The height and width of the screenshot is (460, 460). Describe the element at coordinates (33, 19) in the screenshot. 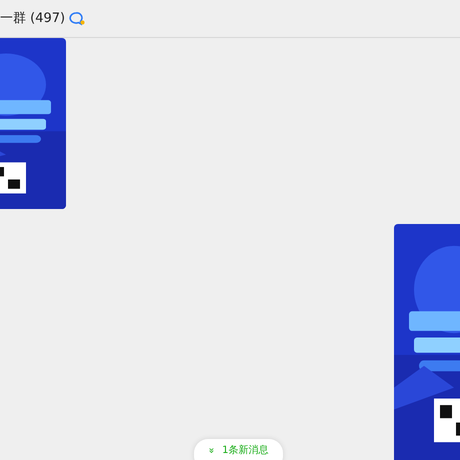

I see `chat-title: 一群 (497)` at that location.